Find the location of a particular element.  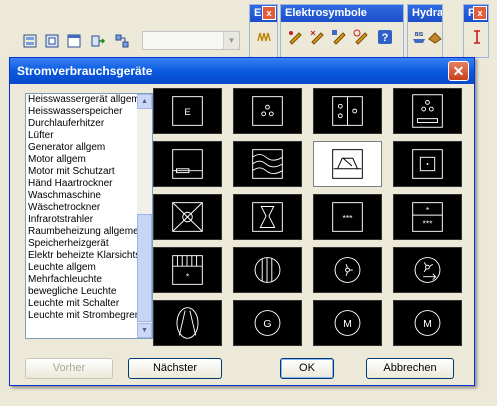

symbol-hourglass is located at coordinates (267, 217).